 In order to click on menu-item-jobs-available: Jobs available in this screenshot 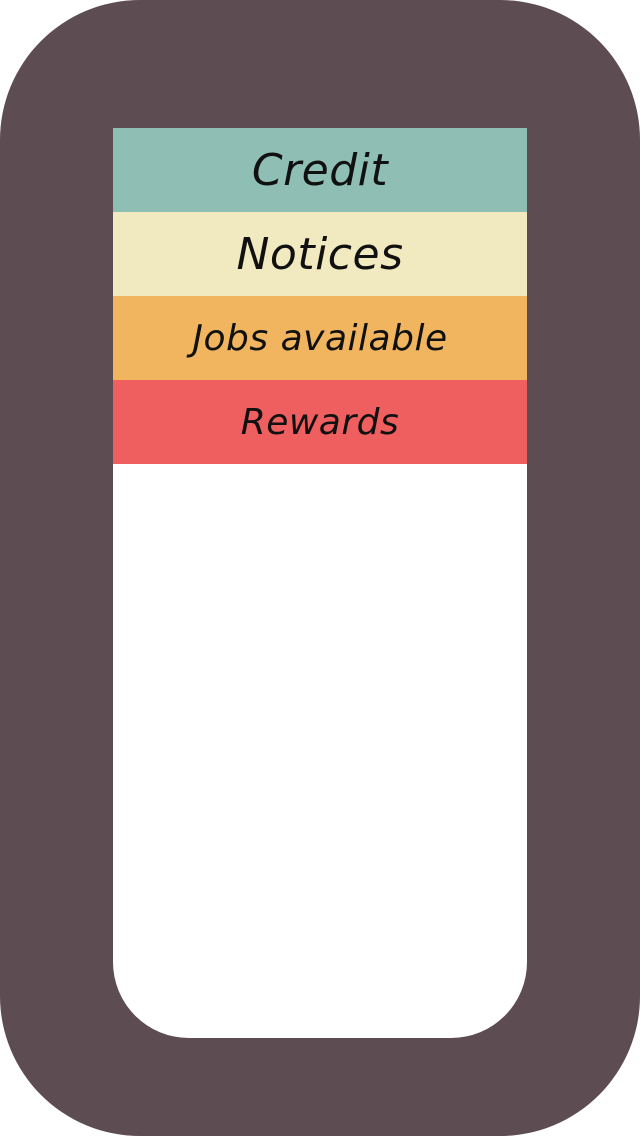, I will do `click(320, 338)`.